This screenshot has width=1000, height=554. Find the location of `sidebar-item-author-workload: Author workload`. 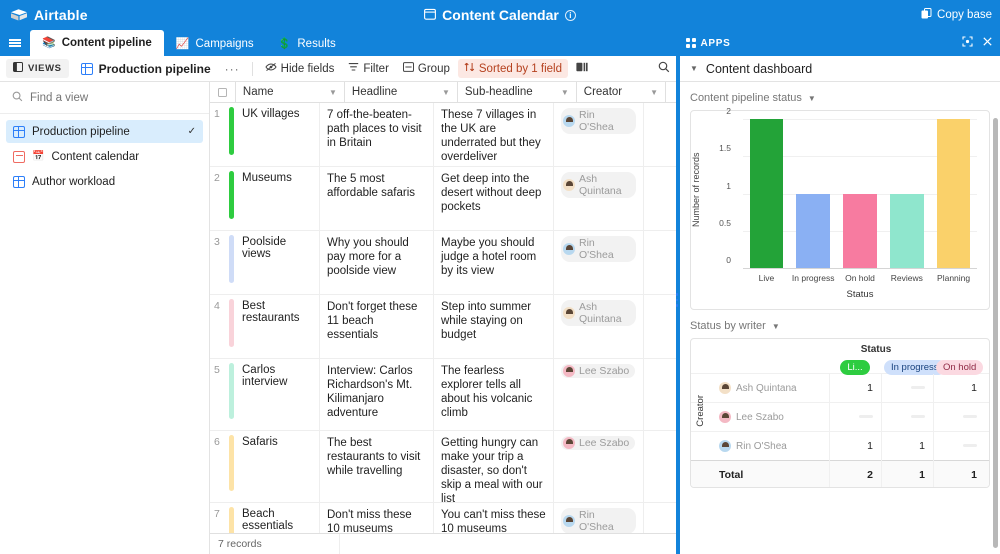

sidebar-item-author-workload: Author workload is located at coordinates (104, 181).